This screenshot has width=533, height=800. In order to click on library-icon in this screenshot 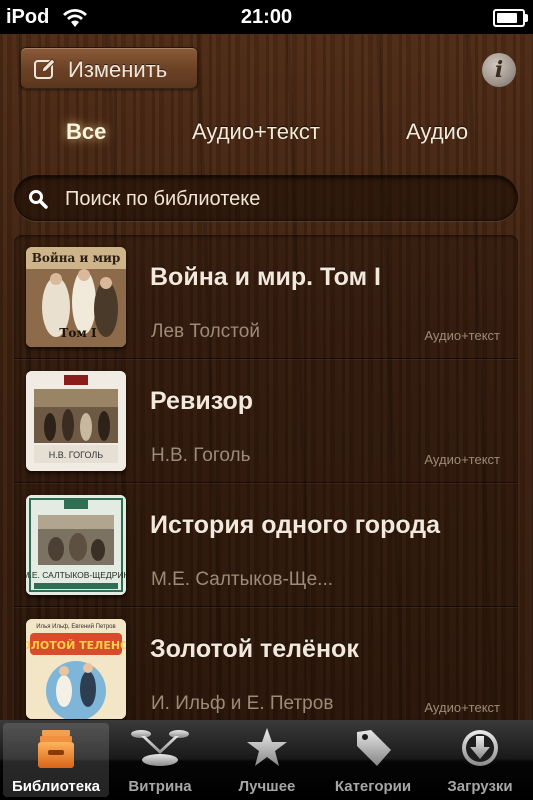, I will do `click(56, 749)`.